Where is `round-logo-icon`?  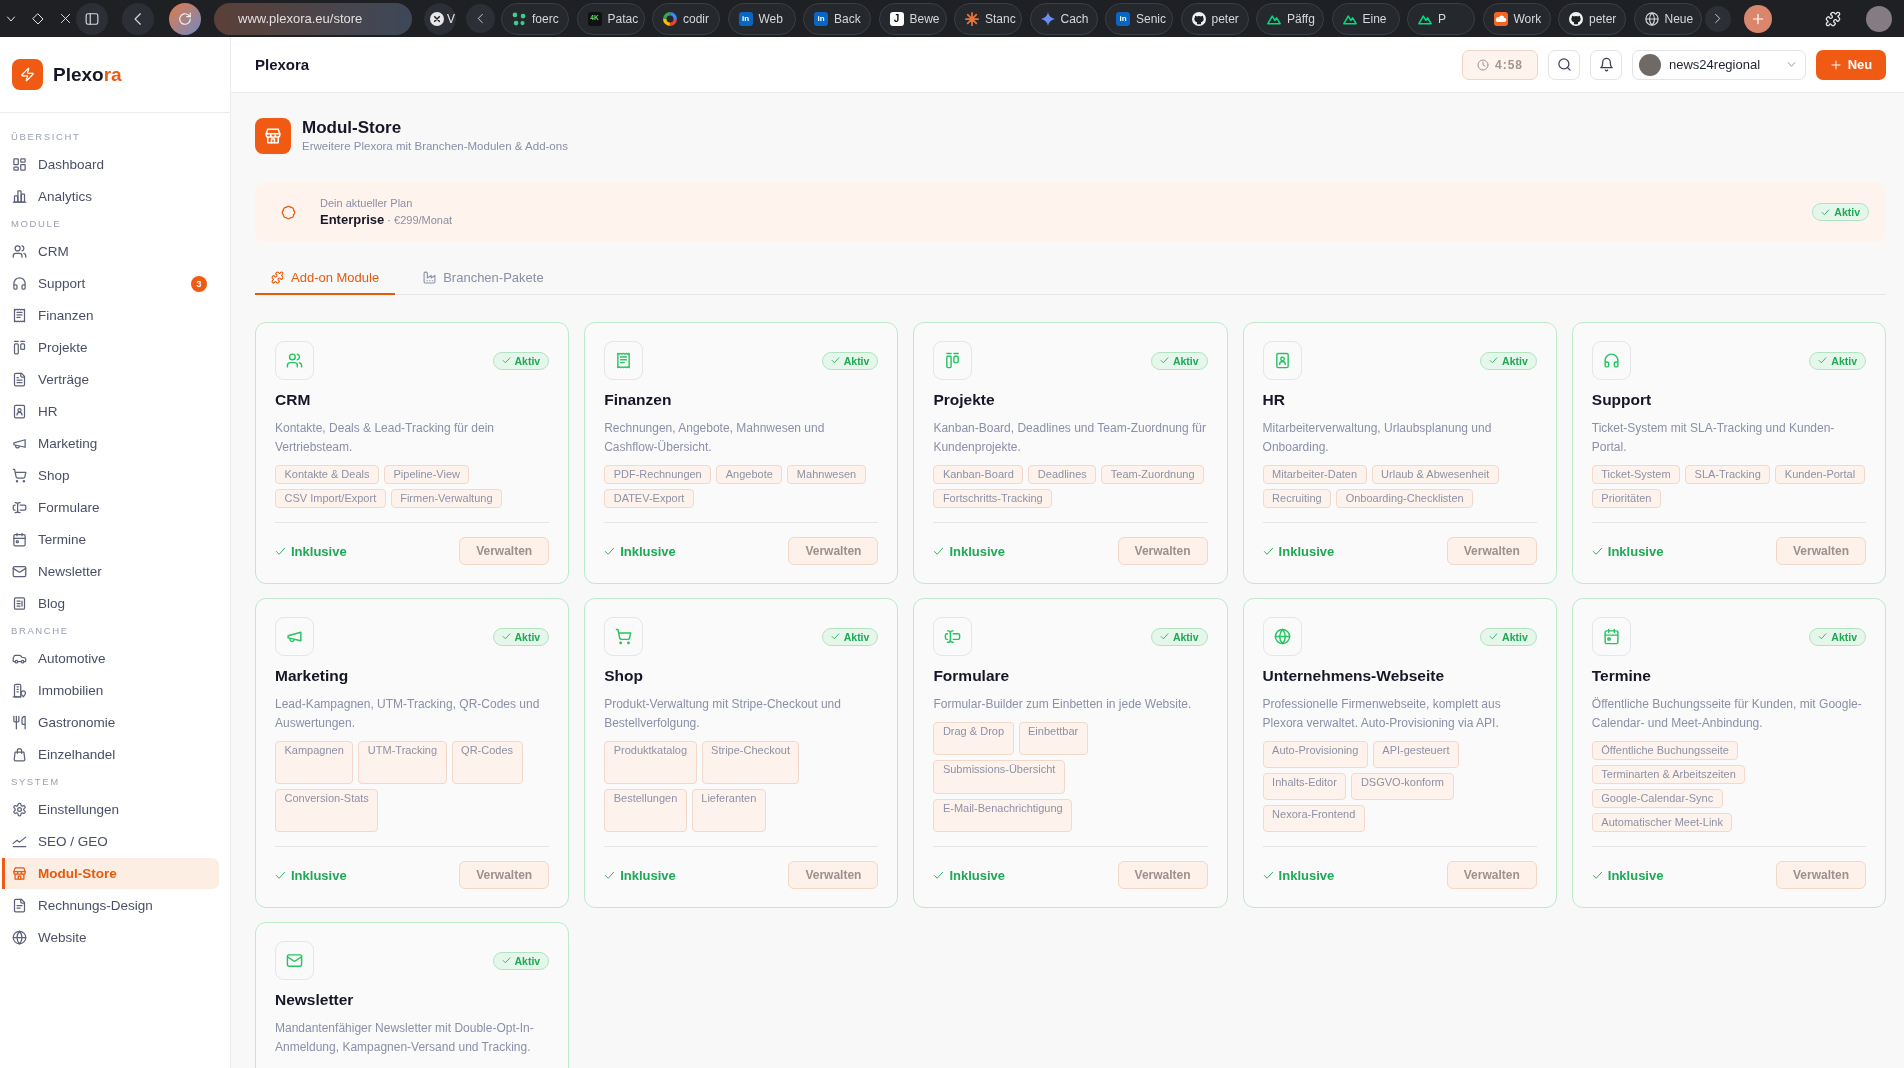 round-logo-icon is located at coordinates (1576, 18).